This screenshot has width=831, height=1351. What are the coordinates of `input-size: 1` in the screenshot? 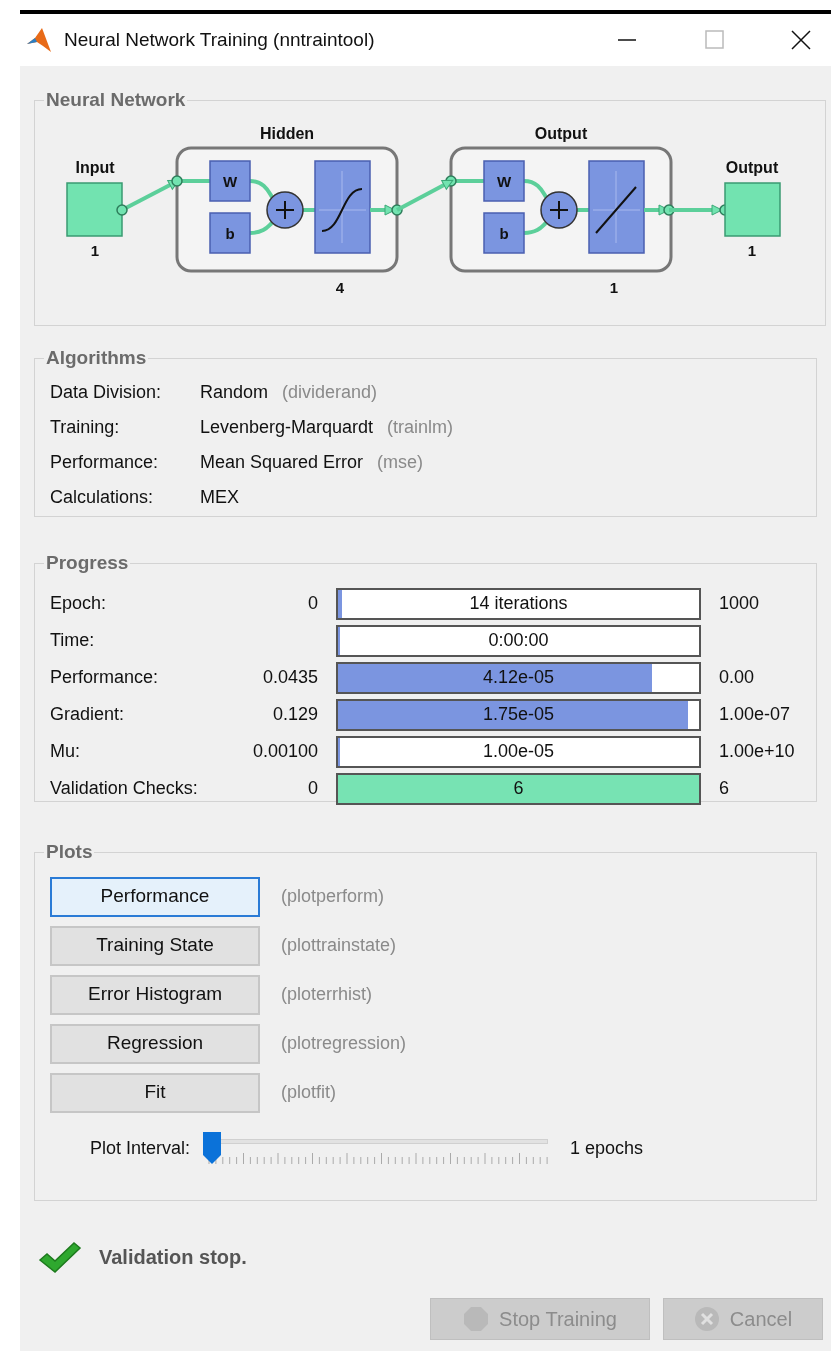 It's located at (95, 250).